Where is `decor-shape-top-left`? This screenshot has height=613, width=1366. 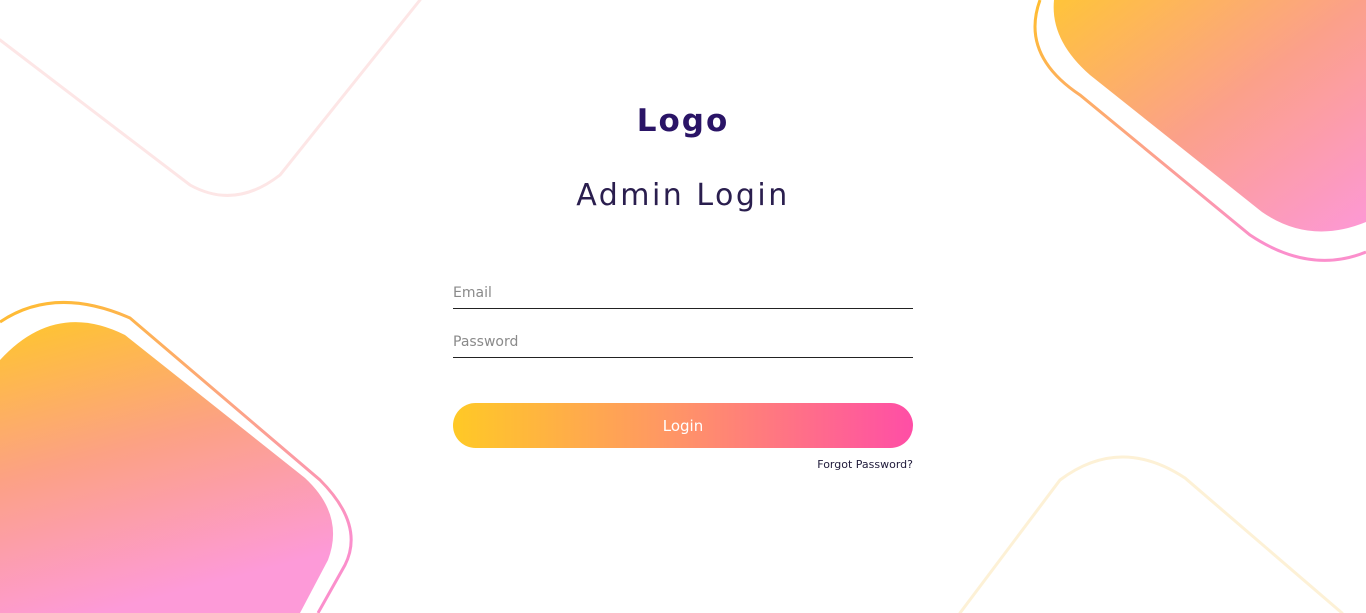
decor-shape-top-left is located at coordinates (211, 98).